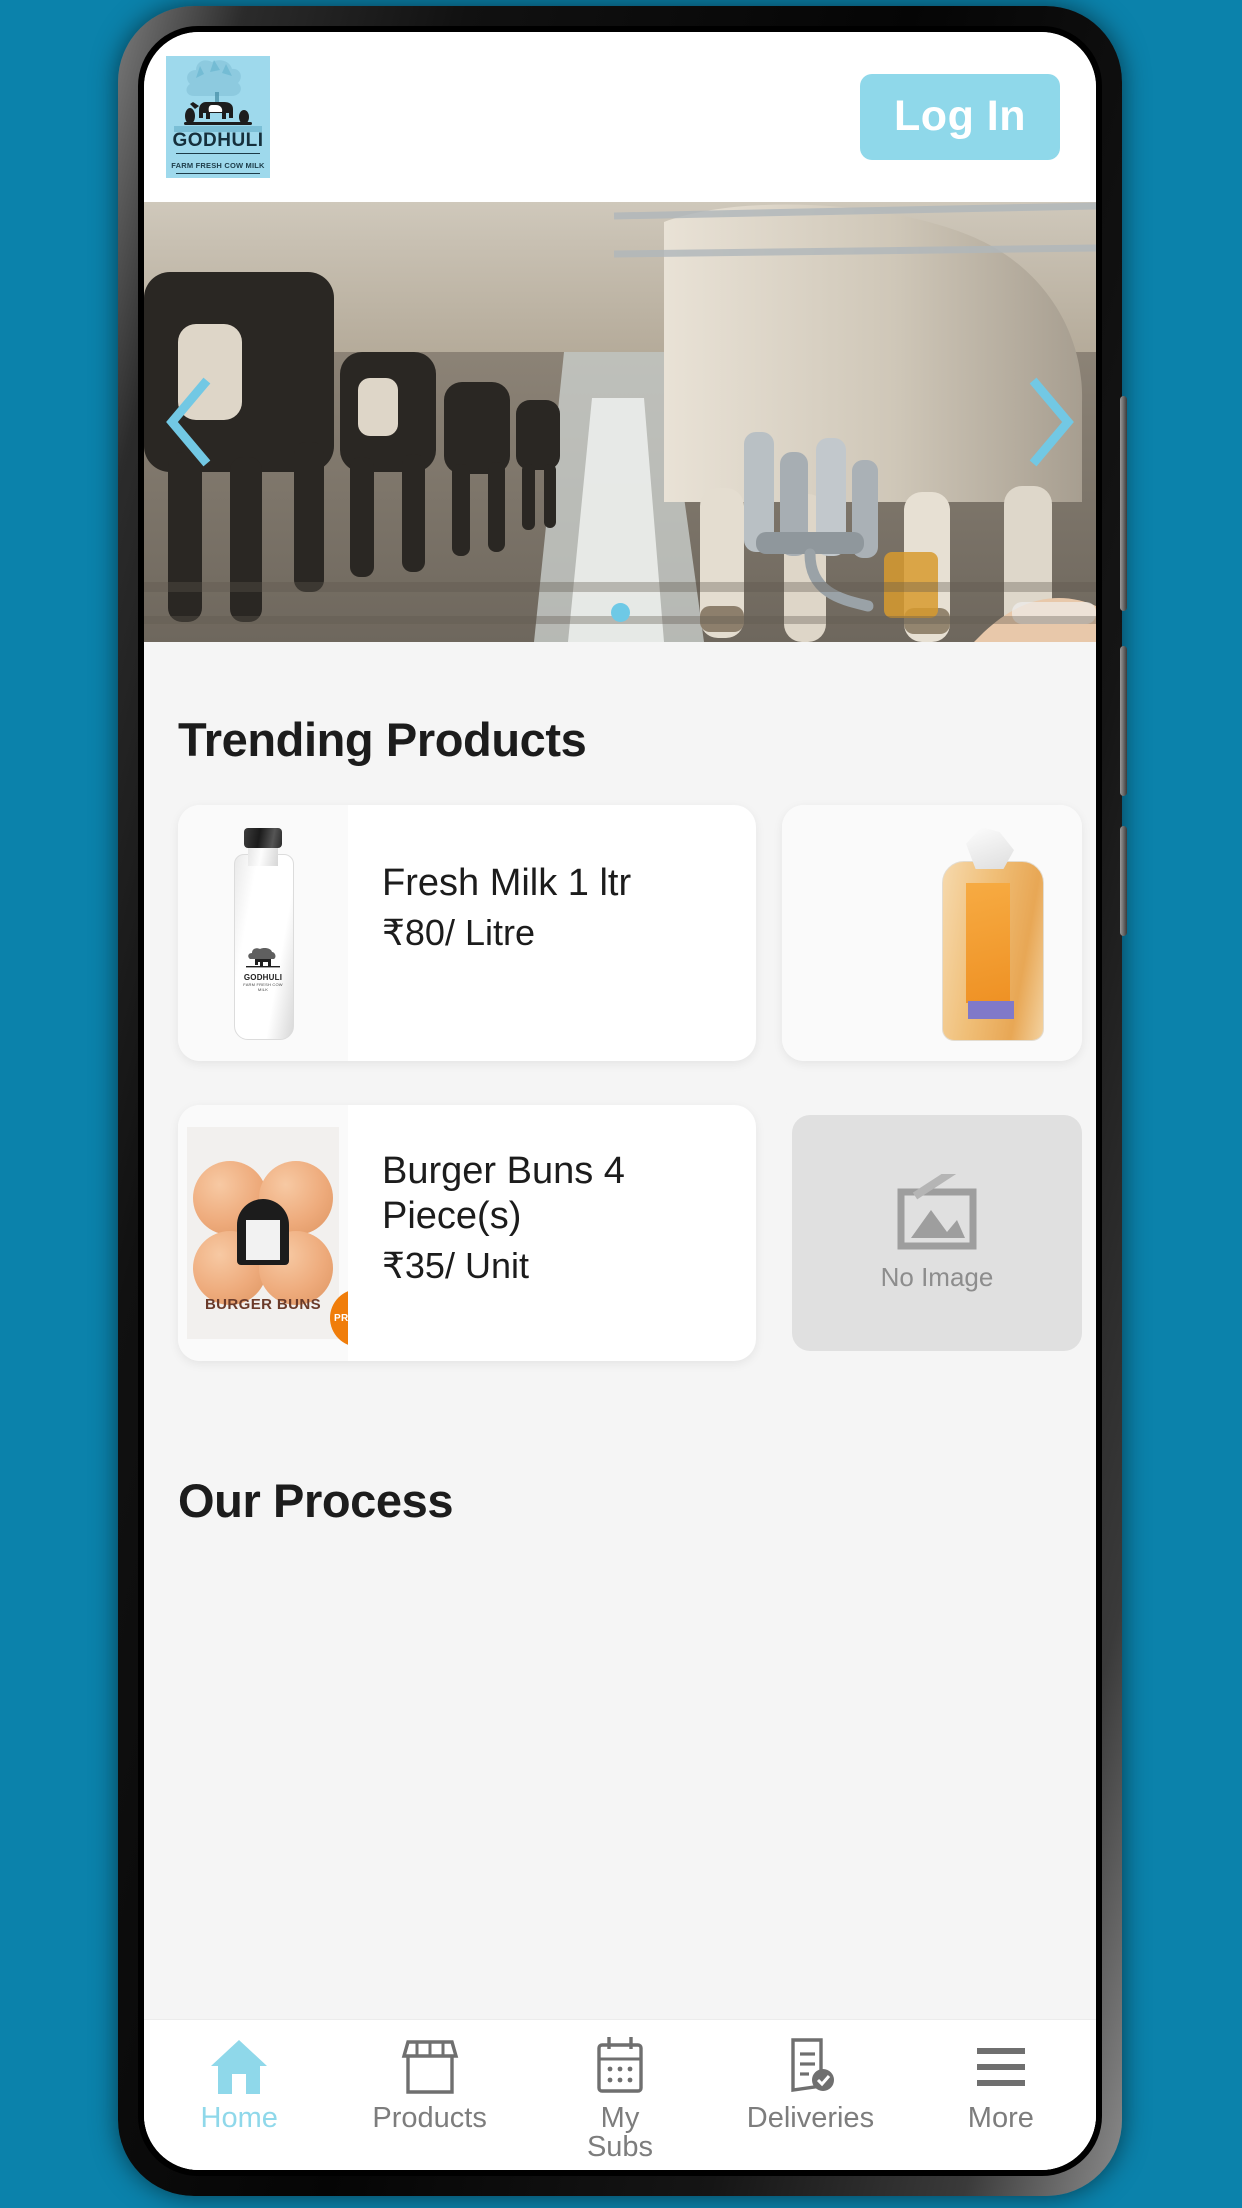  Describe the element at coordinates (1001, 2067) in the screenshot. I see `hamburger-menu-icon` at that location.